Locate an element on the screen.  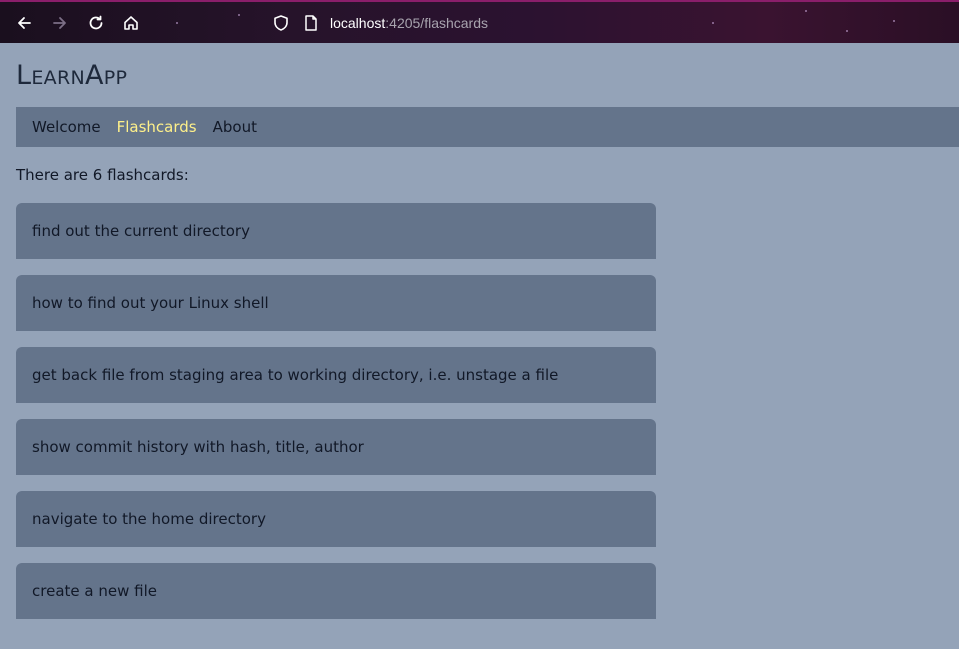
nav-about-link: About is located at coordinates (235, 127).